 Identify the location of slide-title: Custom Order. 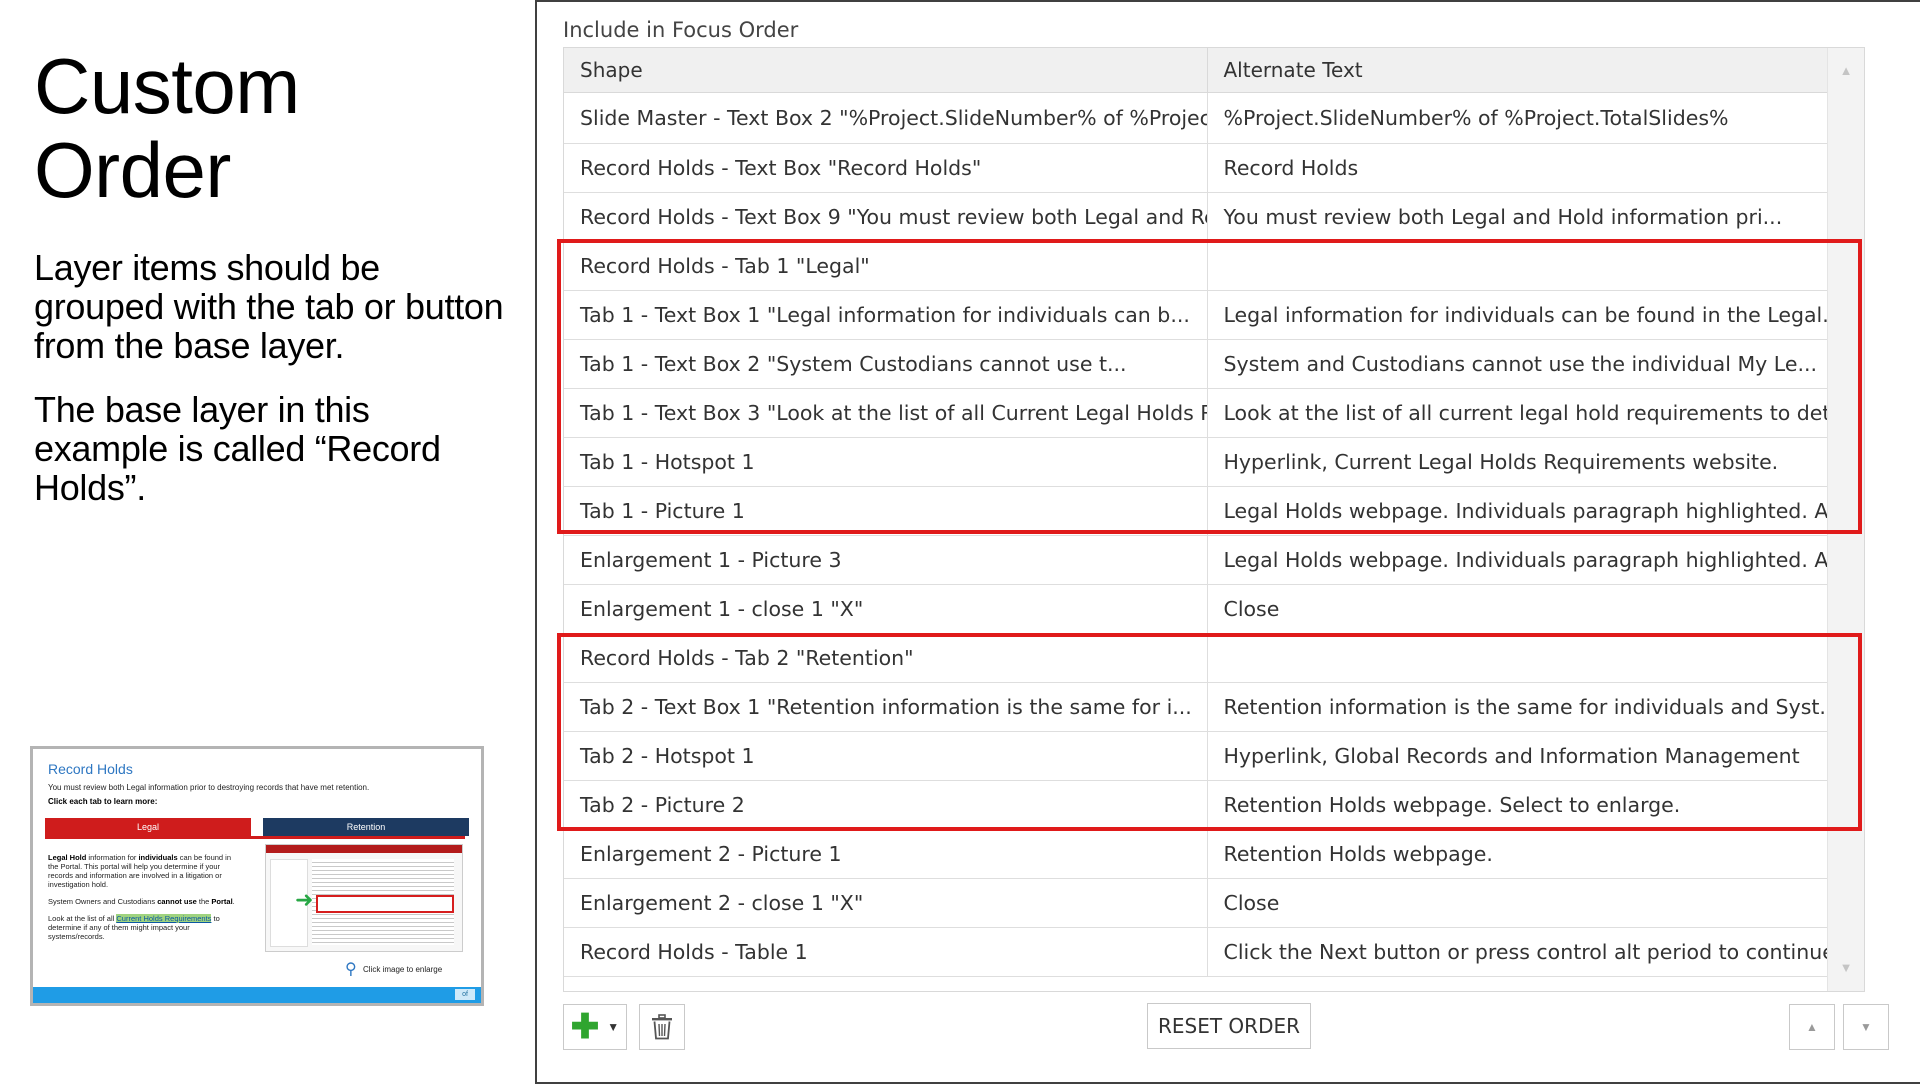
(167, 128).